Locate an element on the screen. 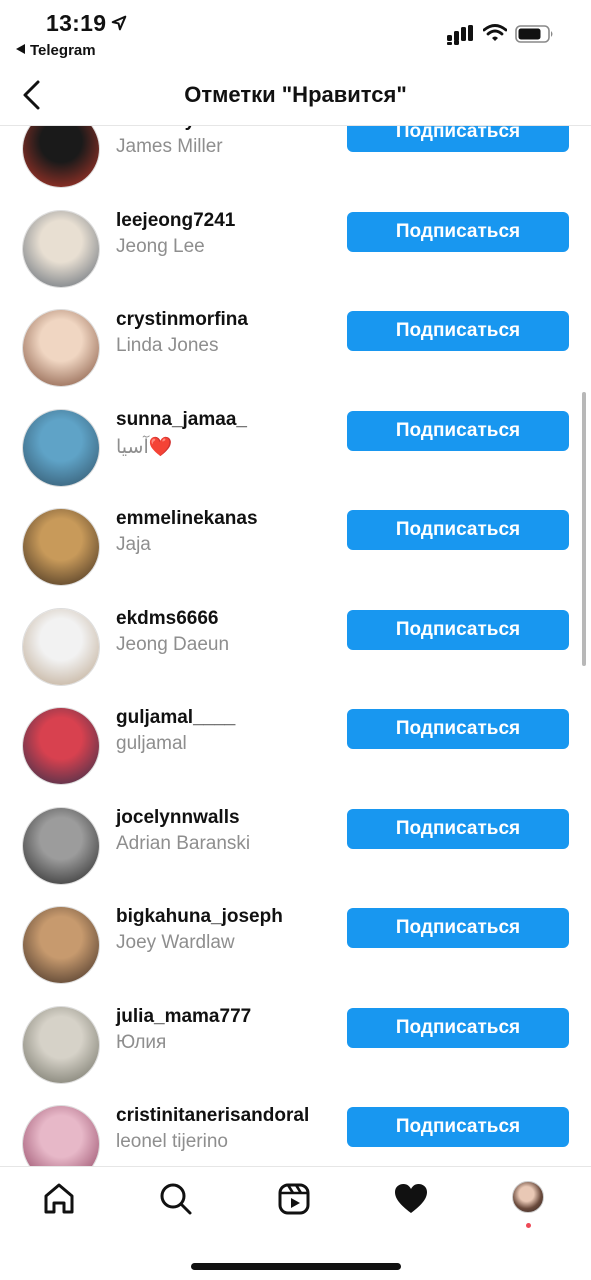 Image resolution: width=591 pixels, height=1280 pixels. list-item: sluelway James Miller Подписаться is located at coordinates (295, 163).